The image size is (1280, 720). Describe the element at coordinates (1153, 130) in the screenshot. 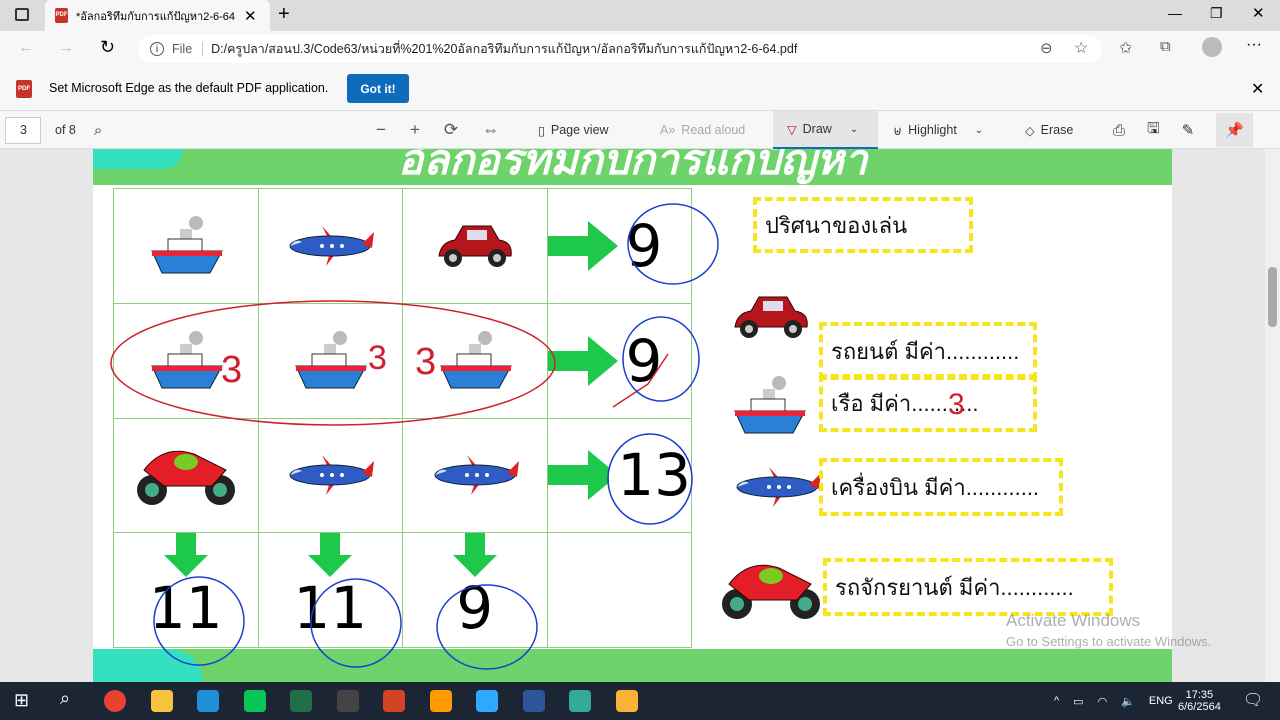

I see `save-icon: 🖫` at that location.